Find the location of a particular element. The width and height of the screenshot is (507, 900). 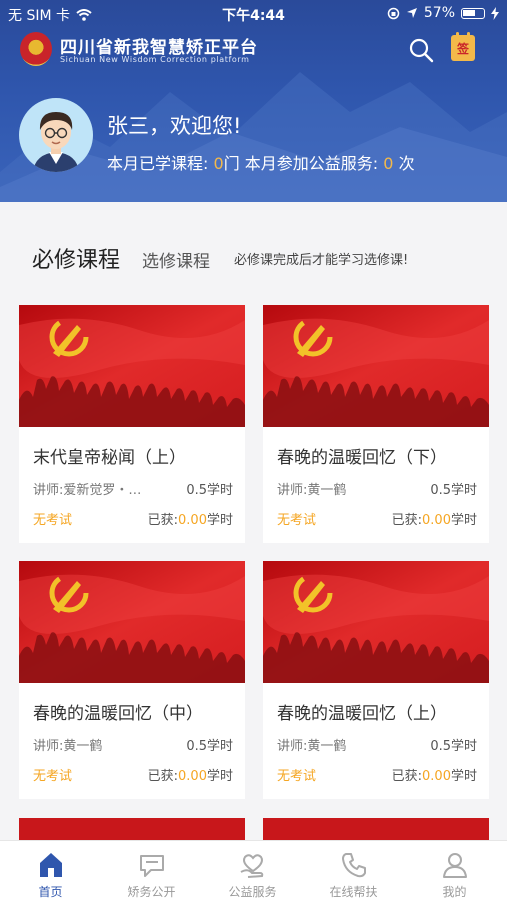

tab-elective-courses: 选修课程 is located at coordinates (176, 259).